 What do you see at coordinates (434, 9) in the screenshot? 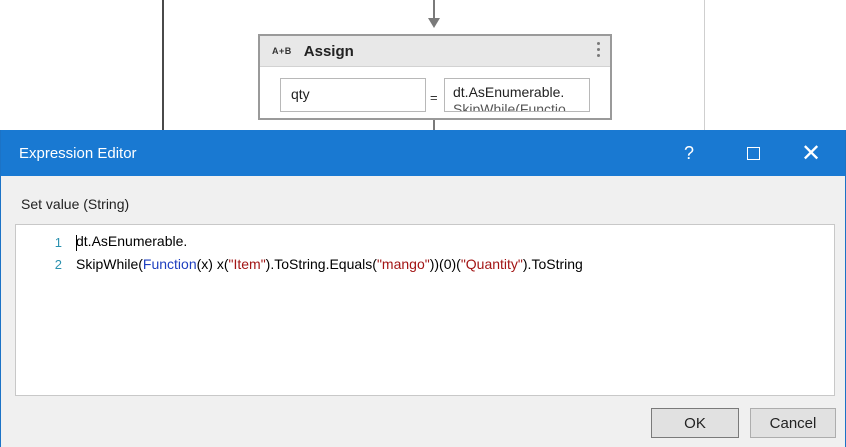
I see `flow-connector` at bounding box center [434, 9].